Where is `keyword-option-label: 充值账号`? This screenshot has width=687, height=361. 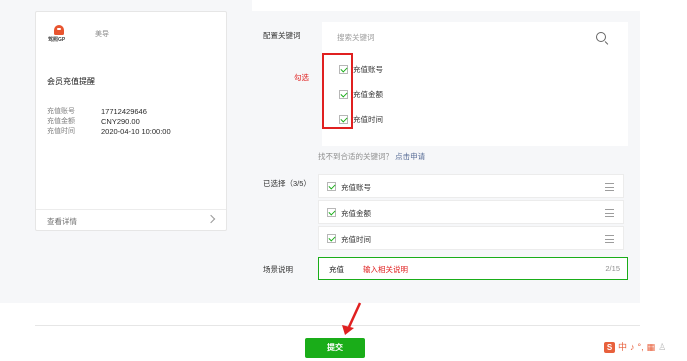 keyword-option-label: 充值账号 is located at coordinates (368, 69).